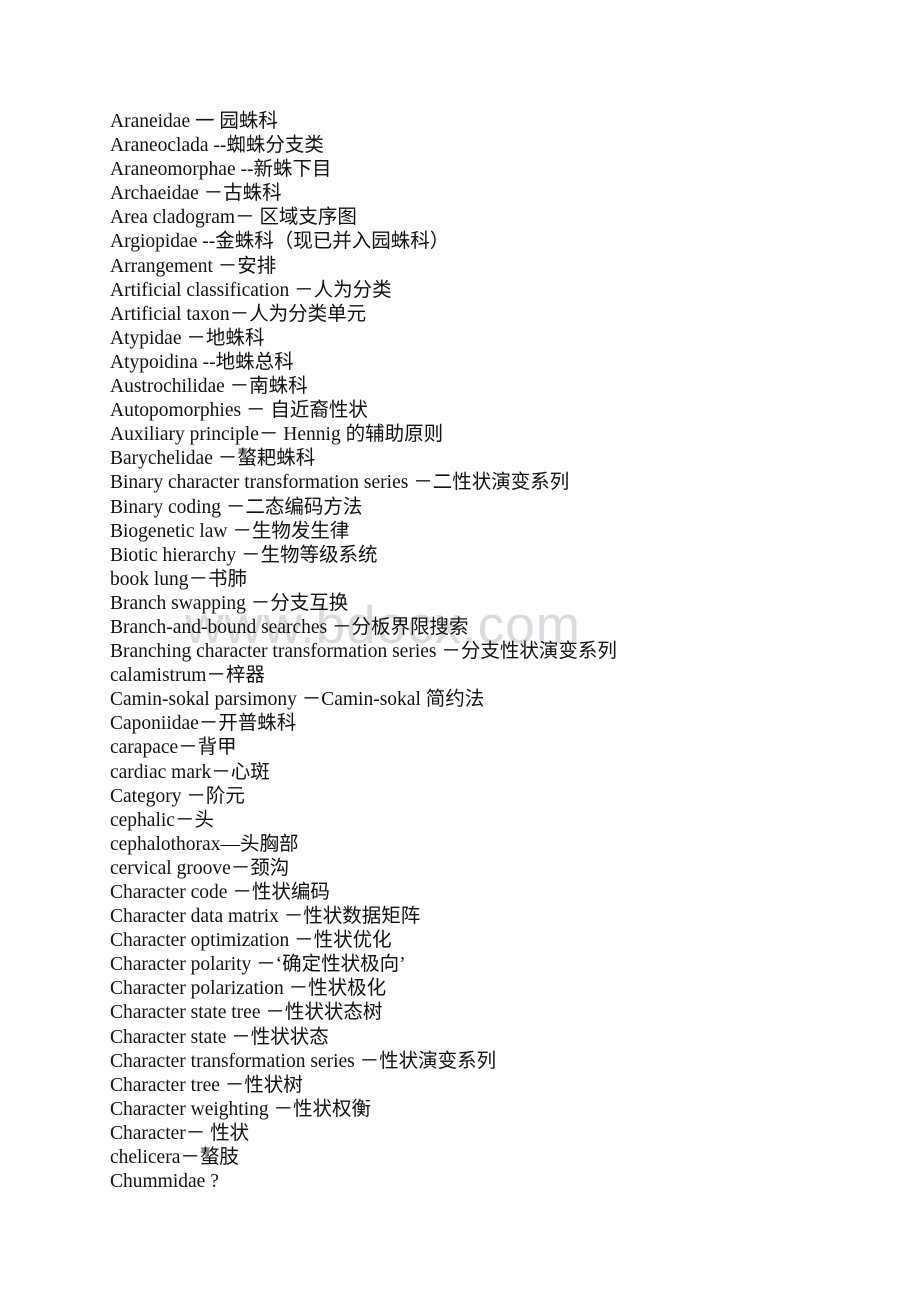  Describe the element at coordinates (193, 266) in the screenshot. I see `glossary-entry: Arrangement －安排` at that location.